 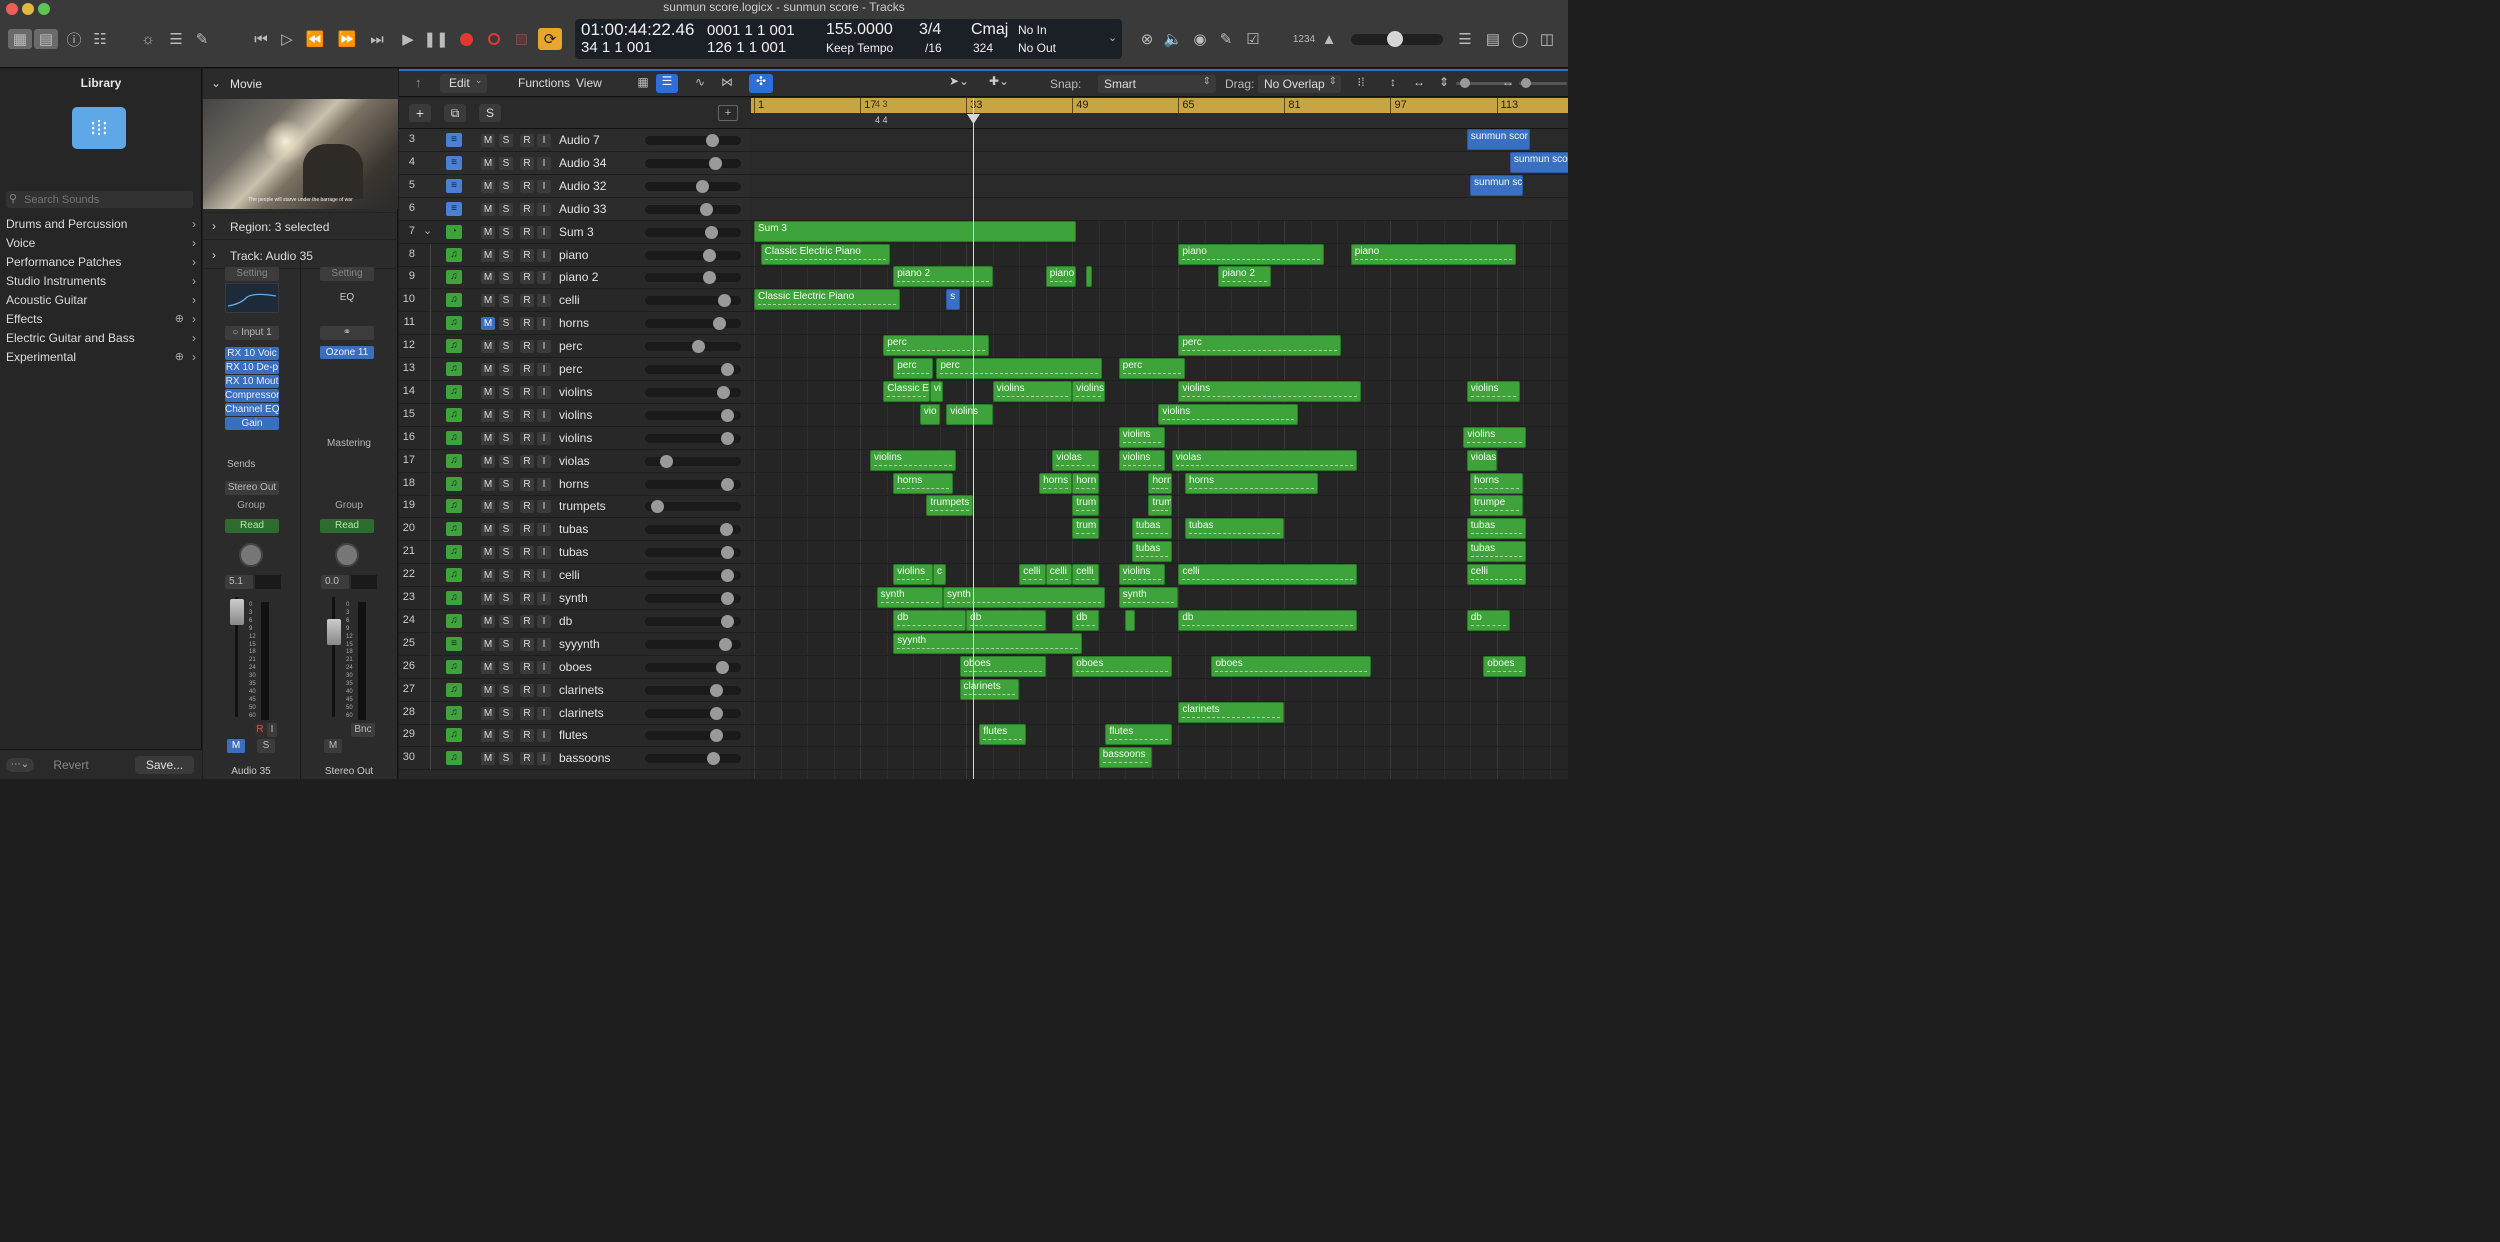 What do you see at coordinates (102, 281) in the screenshot?
I see `library-category: Studio Instruments ›` at bounding box center [102, 281].